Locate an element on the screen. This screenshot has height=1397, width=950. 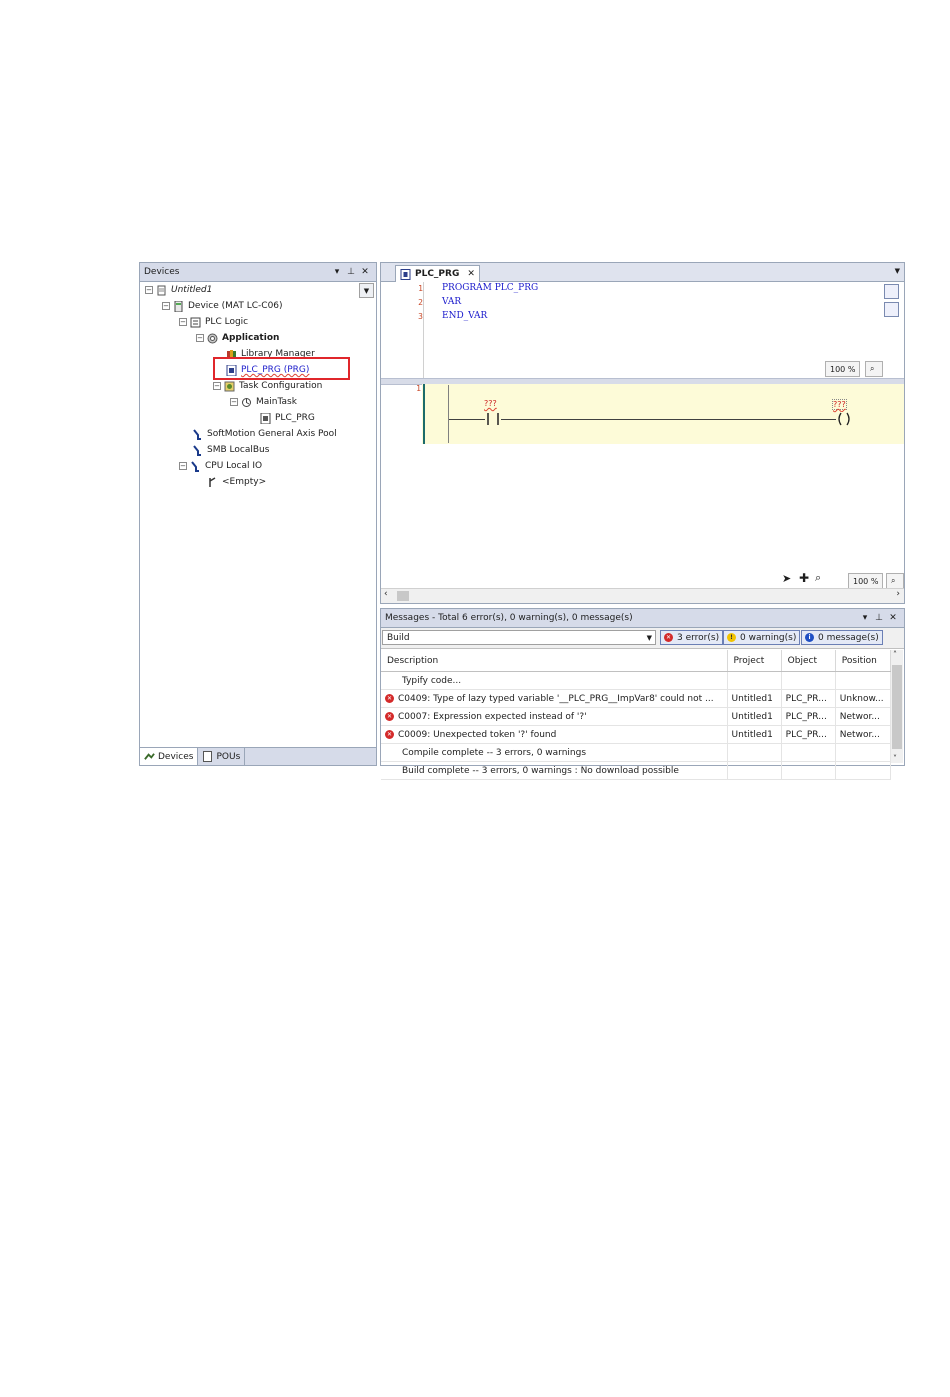
contact-variable: ??? is located at coordinates (490, 403).